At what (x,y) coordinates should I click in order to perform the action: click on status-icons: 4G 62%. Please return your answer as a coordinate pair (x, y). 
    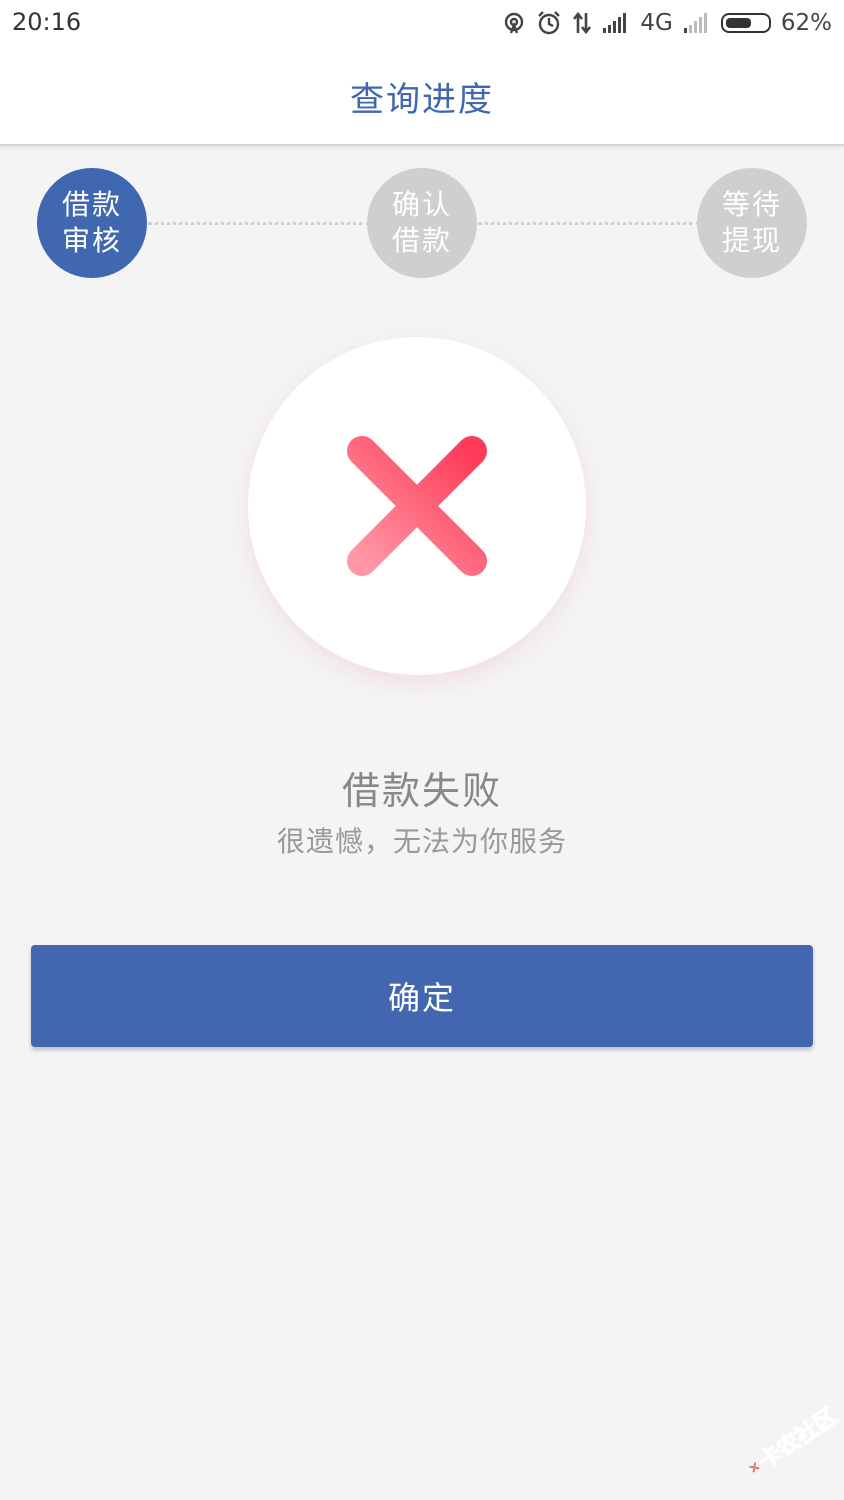
    Looking at the image, I should click on (667, 23).